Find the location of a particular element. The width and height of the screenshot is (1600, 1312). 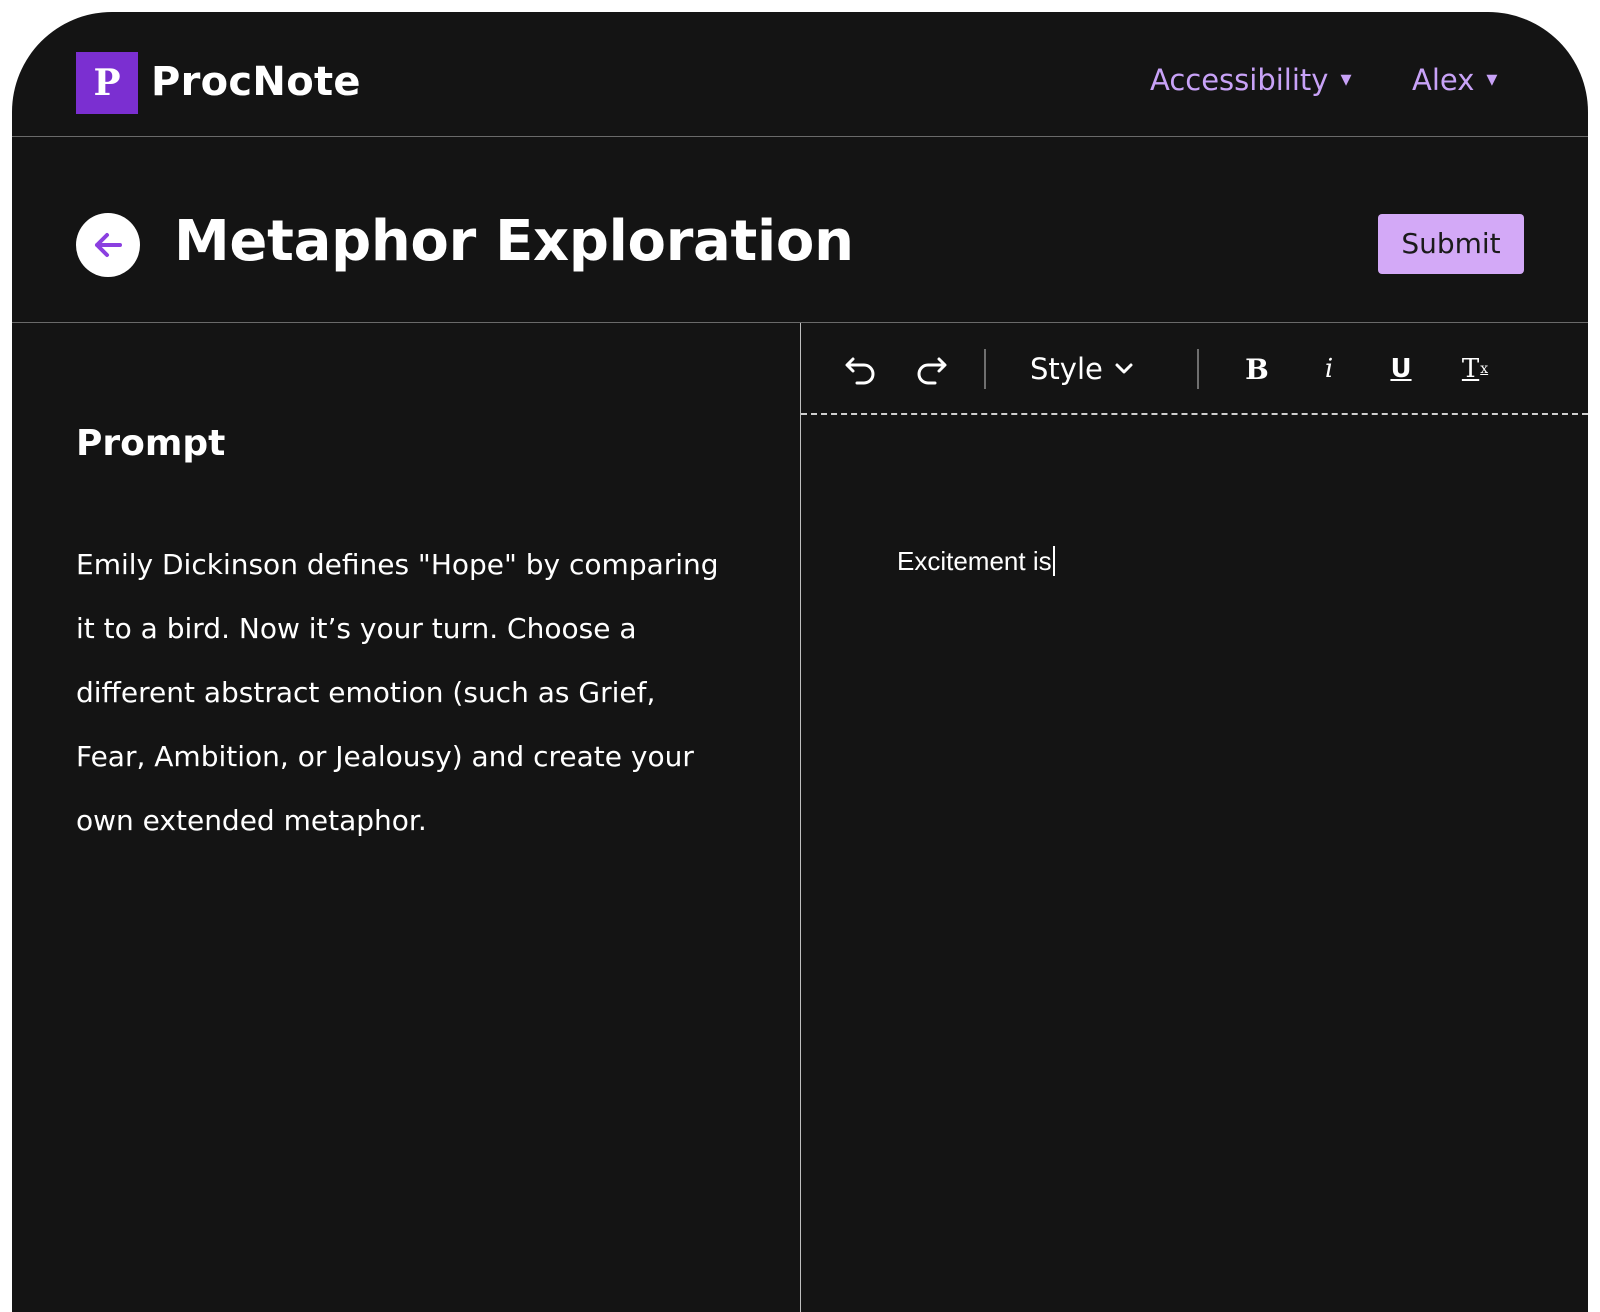

arrow-left-icon is located at coordinates (108, 245).